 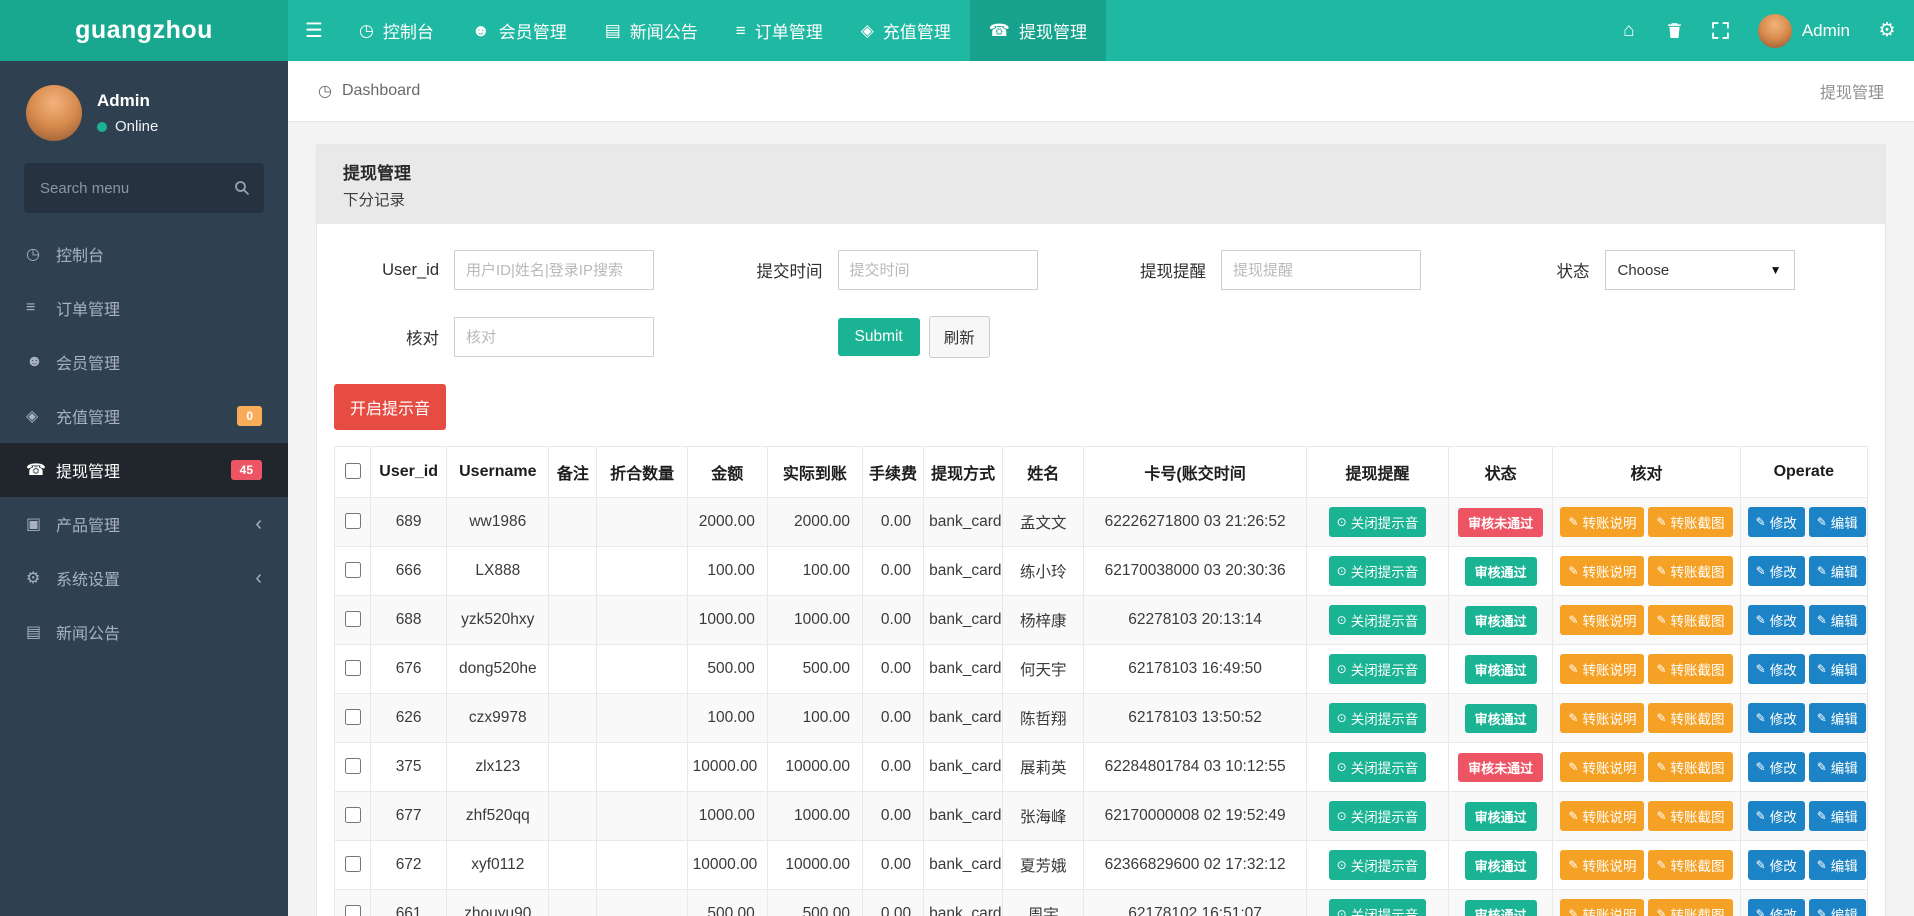 What do you see at coordinates (314, 30) in the screenshot?
I see `sidebar-toggle-button: ☰` at bounding box center [314, 30].